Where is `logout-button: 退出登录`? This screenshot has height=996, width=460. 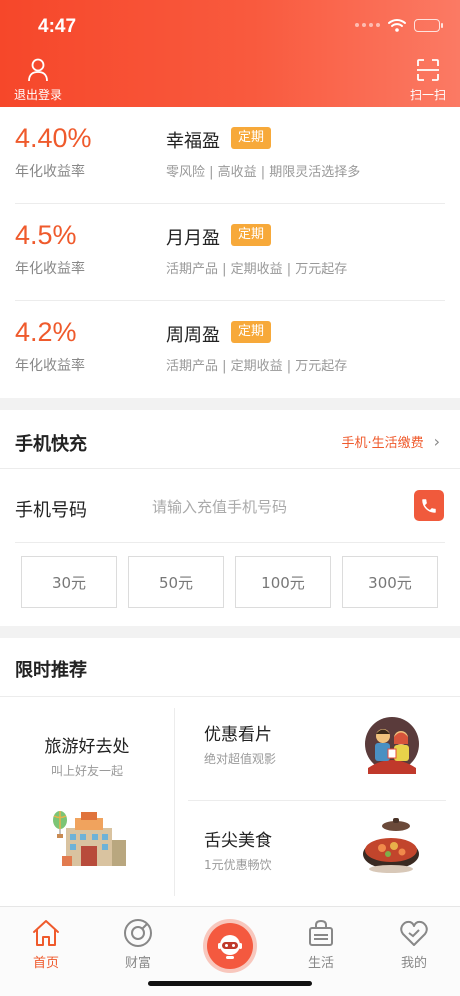
logout-button: 退出登录 is located at coordinates (38, 80).